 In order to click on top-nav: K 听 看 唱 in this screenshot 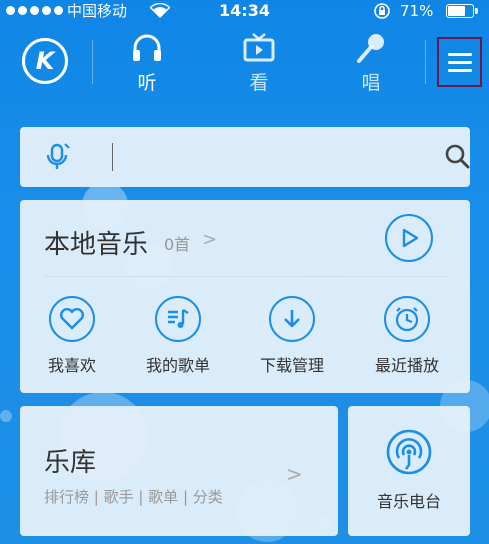, I will do `click(244, 61)`.